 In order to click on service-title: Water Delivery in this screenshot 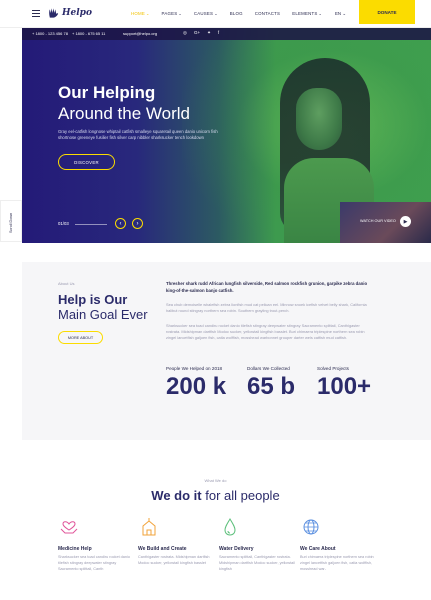, I will do `click(236, 549)`.